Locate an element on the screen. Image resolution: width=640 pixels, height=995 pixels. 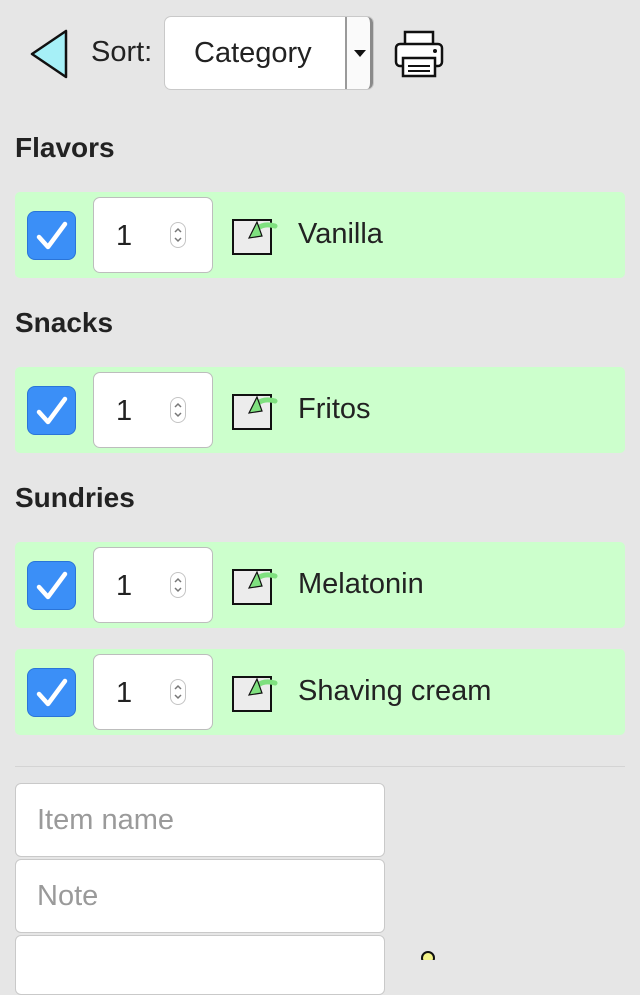
sort-select: Category is located at coordinates (269, 53).